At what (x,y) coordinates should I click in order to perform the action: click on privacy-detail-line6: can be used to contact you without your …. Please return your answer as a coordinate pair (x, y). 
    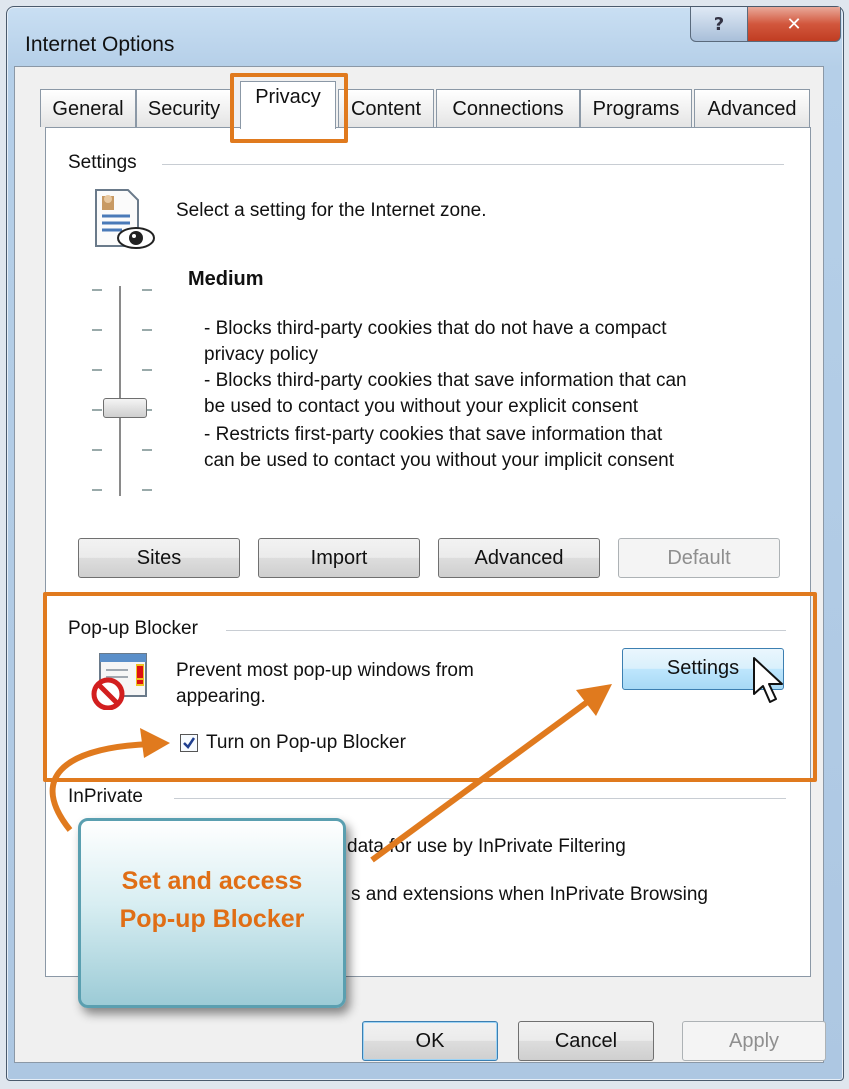
    Looking at the image, I should click on (439, 460).